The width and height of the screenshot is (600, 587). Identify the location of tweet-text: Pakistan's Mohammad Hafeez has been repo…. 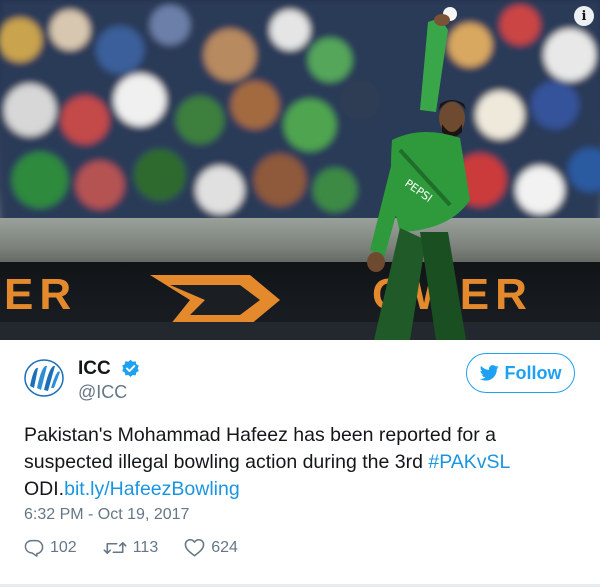
(304, 462).